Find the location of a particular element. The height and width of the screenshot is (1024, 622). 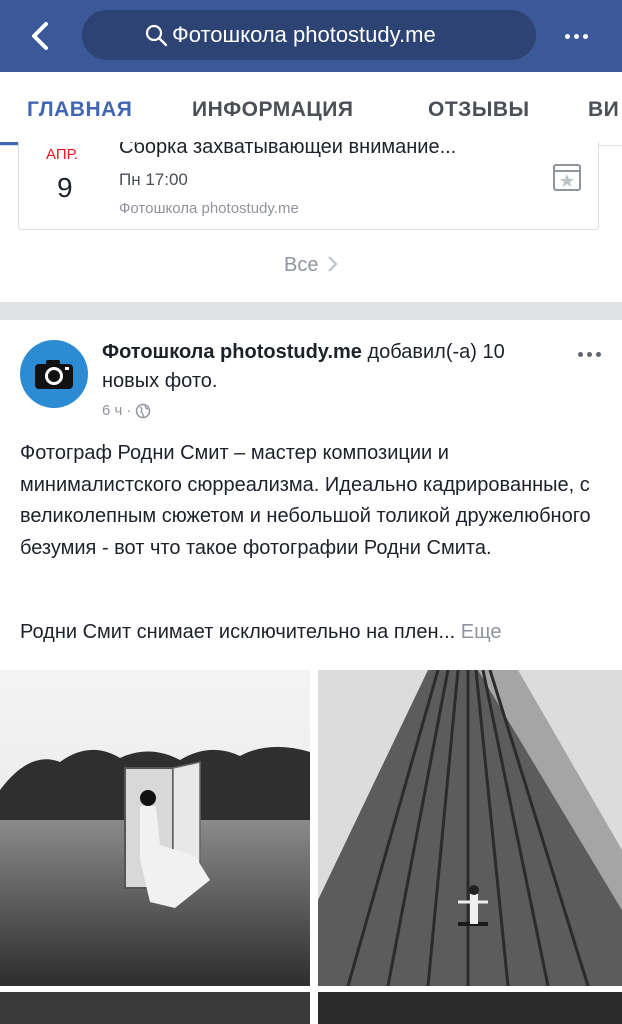

top-bar: Фотошкола photostudy.me is located at coordinates (311, 36).